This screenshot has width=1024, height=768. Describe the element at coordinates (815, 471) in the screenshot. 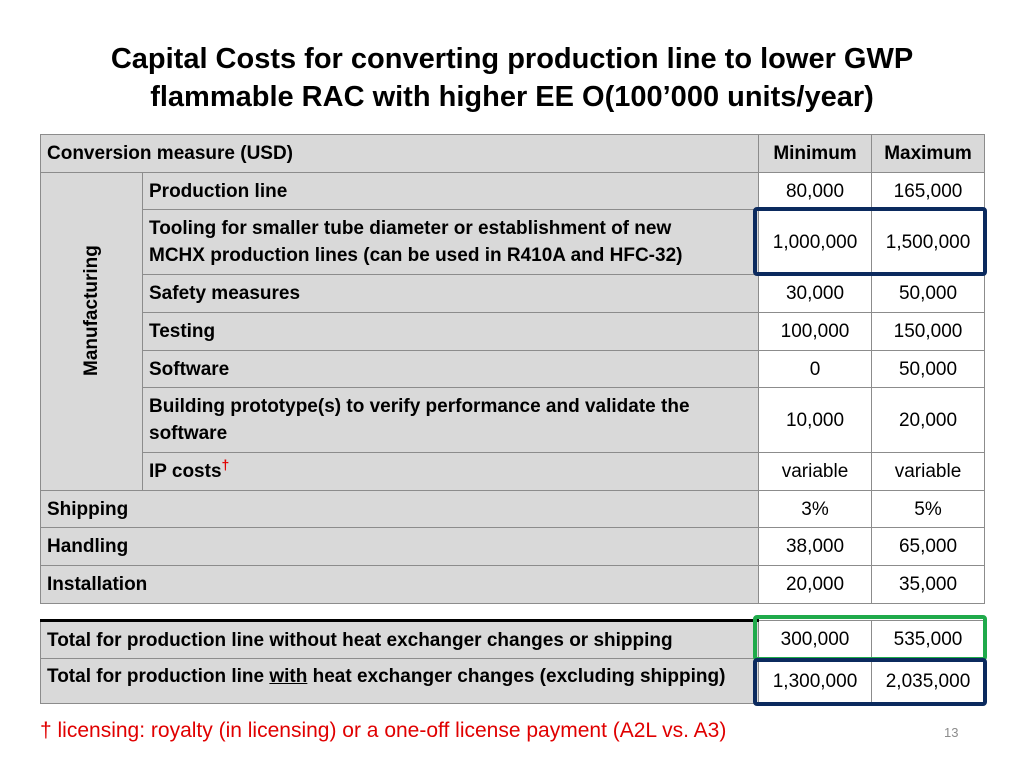

I see `row-min: variable` at that location.